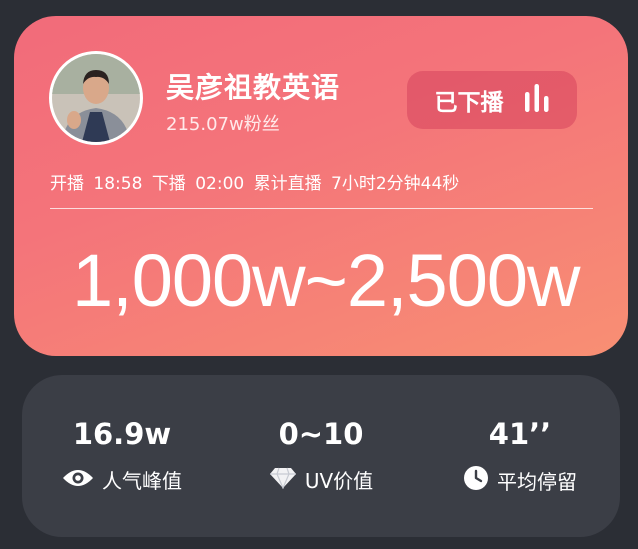  What do you see at coordinates (253, 87) in the screenshot?
I see `streamer-name: 吴彦祖教英语` at bounding box center [253, 87].